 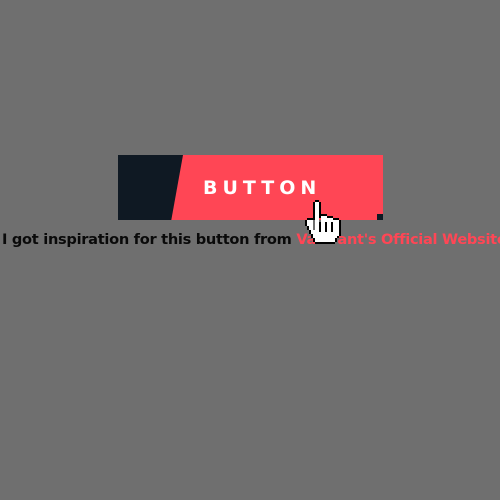 I want to click on button-dark-slice, so click(x=150, y=187).